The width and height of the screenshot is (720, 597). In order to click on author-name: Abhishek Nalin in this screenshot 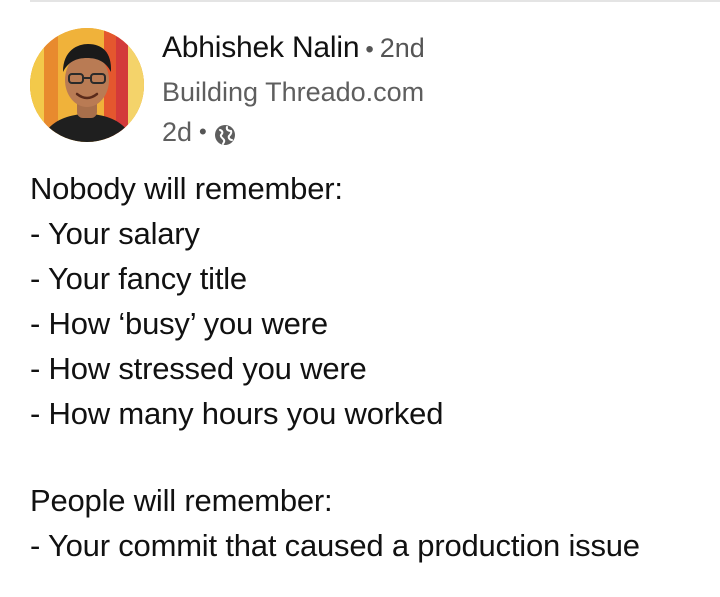, I will do `click(261, 48)`.